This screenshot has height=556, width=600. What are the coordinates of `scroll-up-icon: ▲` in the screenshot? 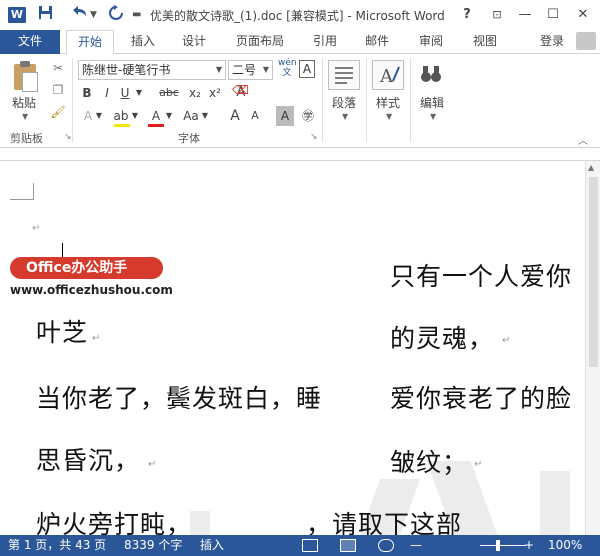 It's located at (591, 167).